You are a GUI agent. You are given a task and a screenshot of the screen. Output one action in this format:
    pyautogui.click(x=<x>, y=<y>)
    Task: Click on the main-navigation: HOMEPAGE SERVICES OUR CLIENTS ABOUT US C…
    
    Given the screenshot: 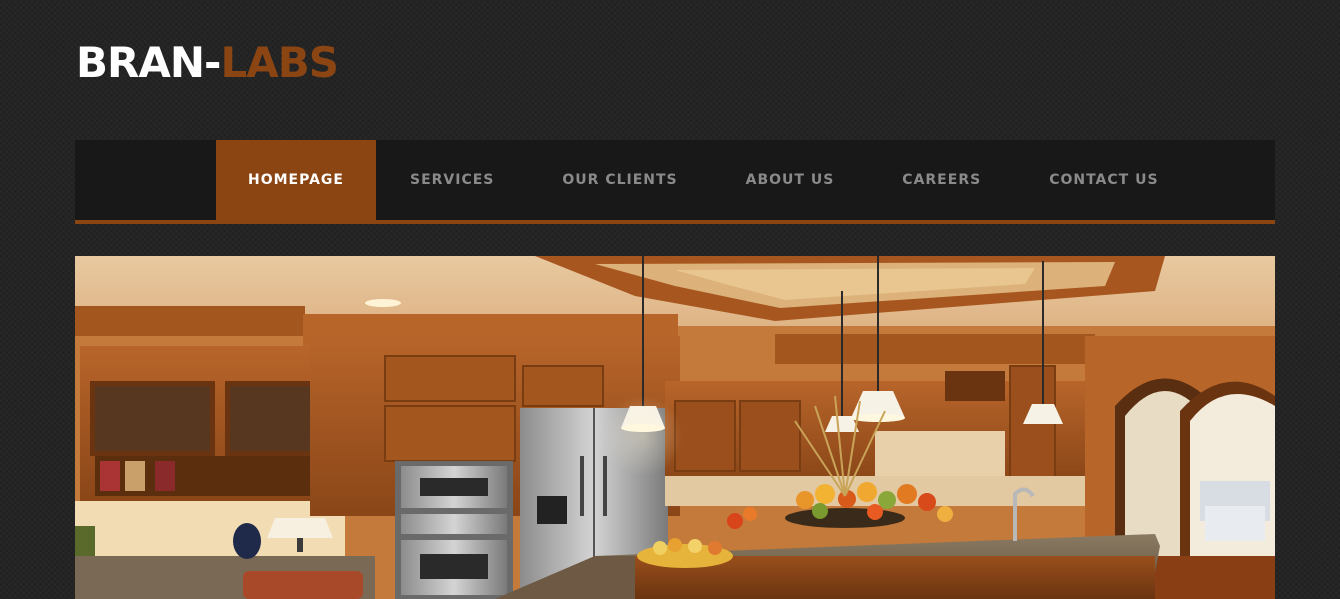 What is the action you would take?
    pyautogui.click(x=675, y=182)
    